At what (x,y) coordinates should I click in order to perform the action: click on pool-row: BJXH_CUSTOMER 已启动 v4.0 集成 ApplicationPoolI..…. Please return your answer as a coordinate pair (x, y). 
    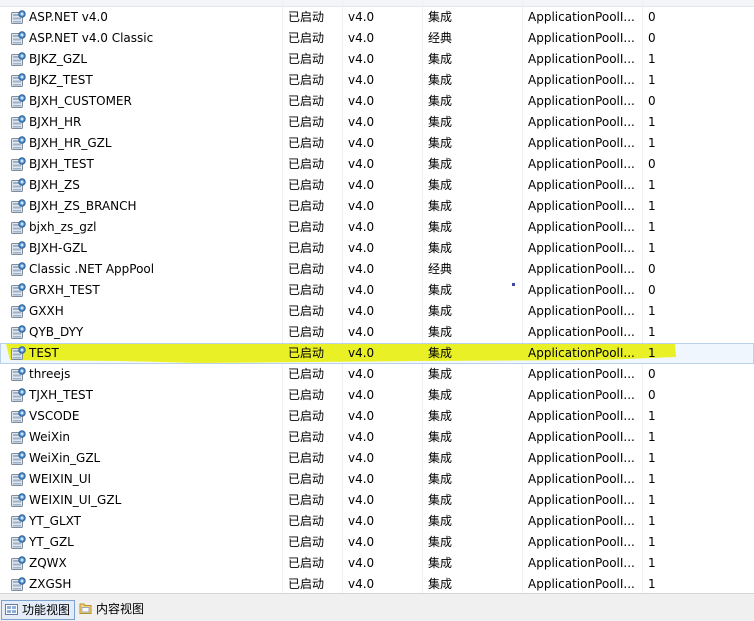
    Looking at the image, I should click on (377, 101).